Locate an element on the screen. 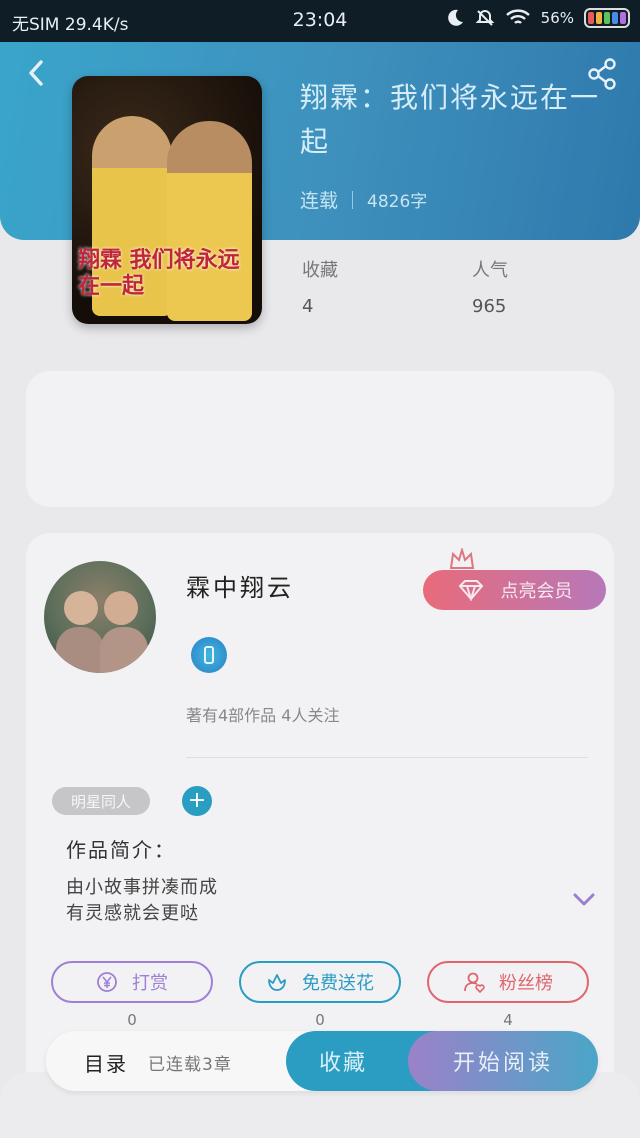 The height and width of the screenshot is (1138, 640). fans-rank-button: 粉丝榜 is located at coordinates (508, 982).